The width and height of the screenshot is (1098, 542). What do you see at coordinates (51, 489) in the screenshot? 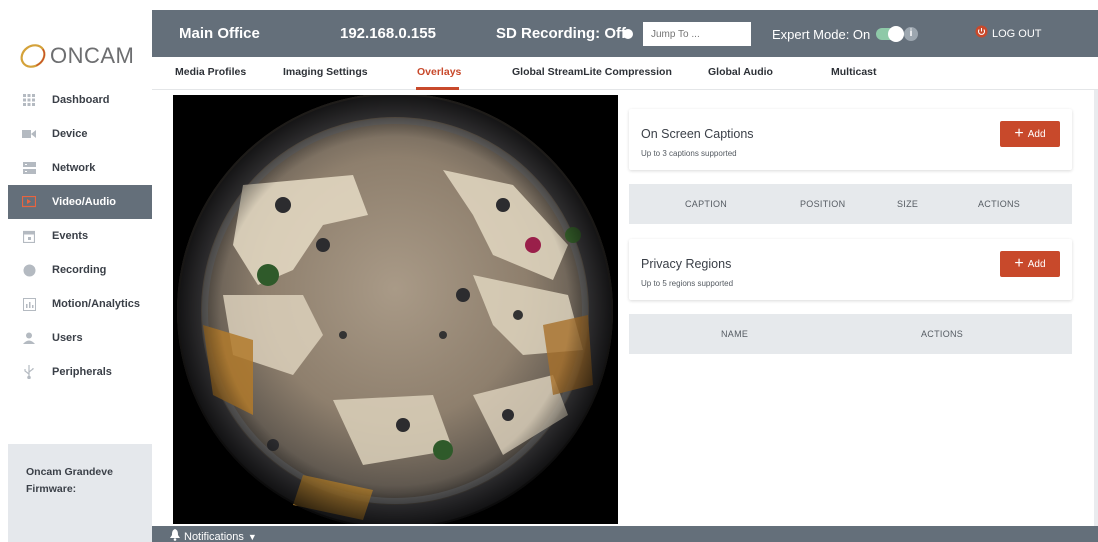
I see `firmware-label: Firmware:` at bounding box center [51, 489].